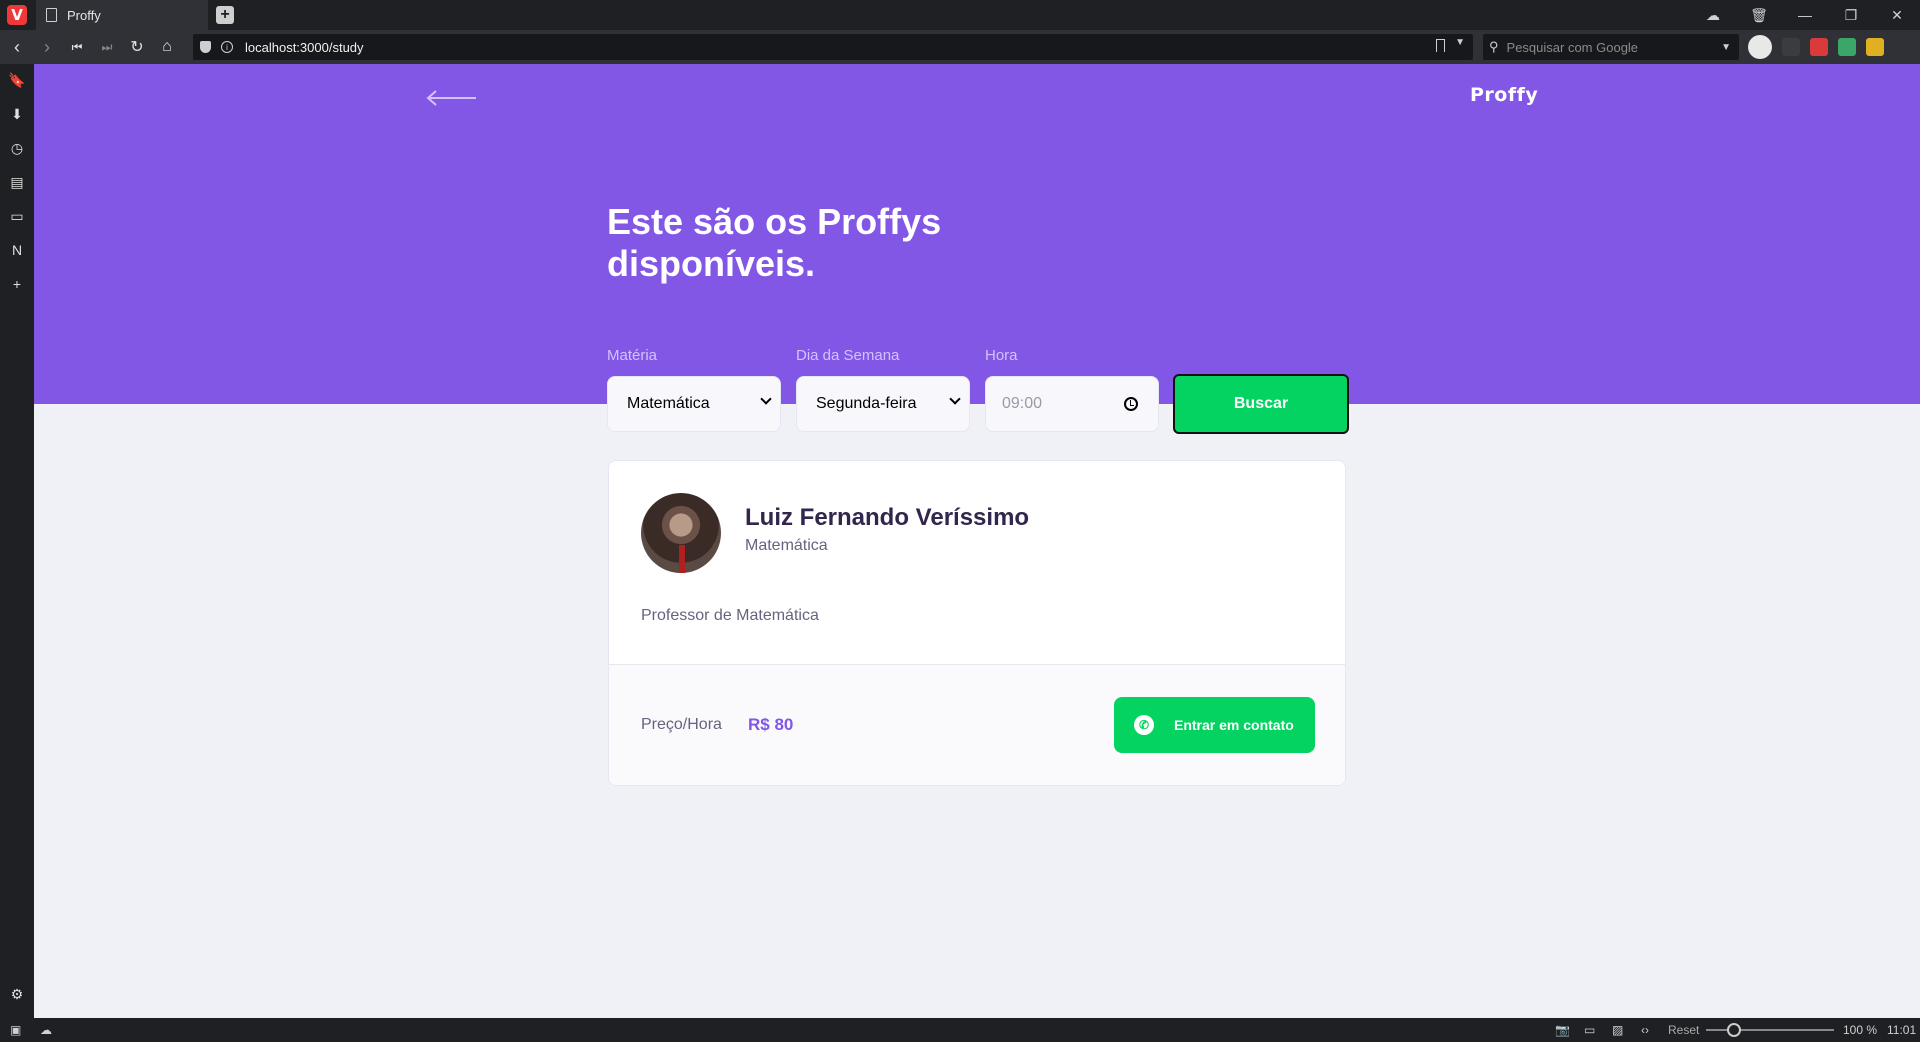 The width and height of the screenshot is (1920, 1042). I want to click on back-icon: ‹, so click(17, 47).